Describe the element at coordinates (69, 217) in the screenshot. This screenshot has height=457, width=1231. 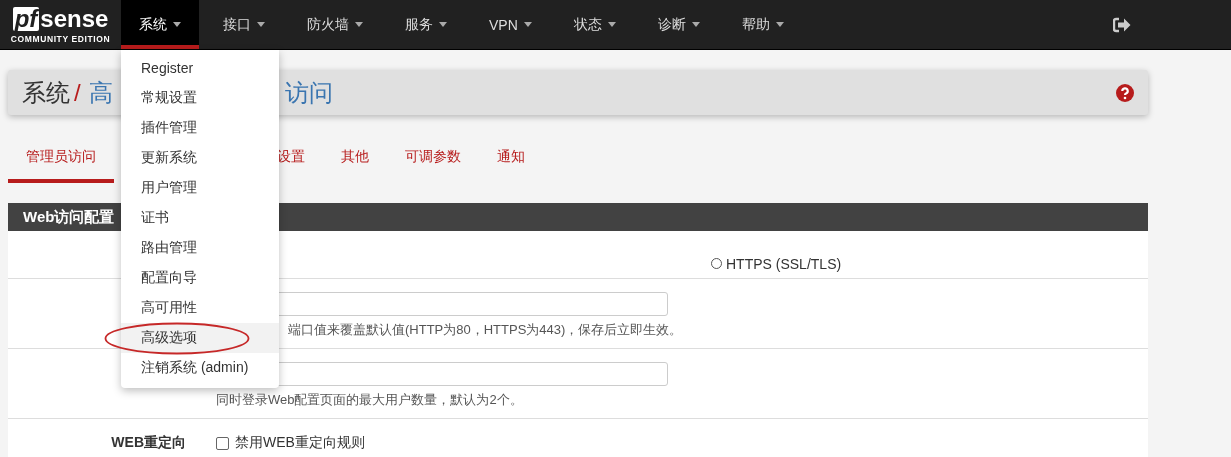
I see `panel-title: Web访问配置` at that location.